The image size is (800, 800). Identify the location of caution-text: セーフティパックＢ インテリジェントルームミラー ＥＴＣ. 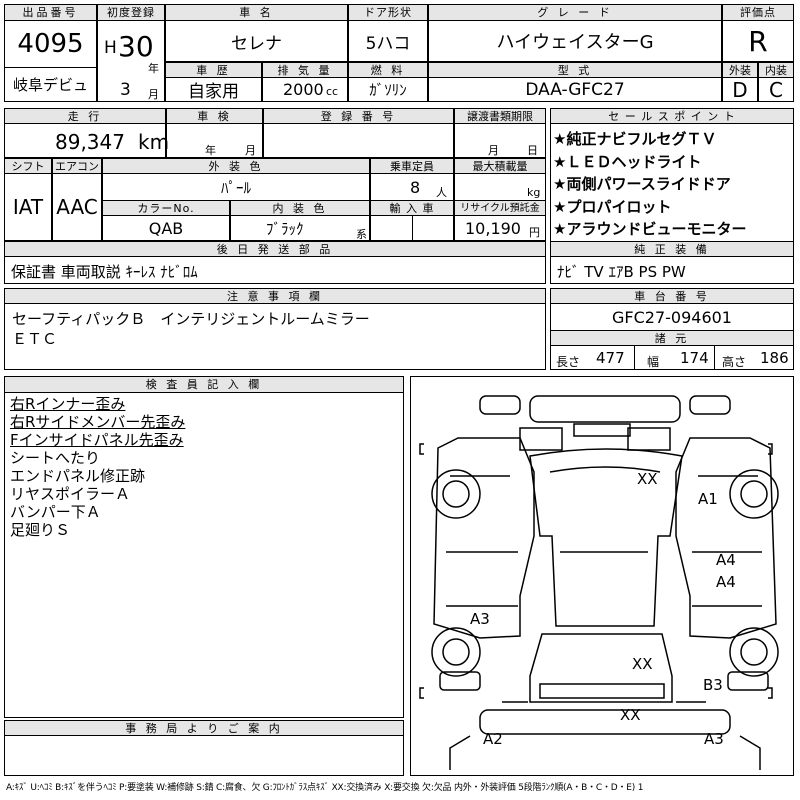
(191, 329).